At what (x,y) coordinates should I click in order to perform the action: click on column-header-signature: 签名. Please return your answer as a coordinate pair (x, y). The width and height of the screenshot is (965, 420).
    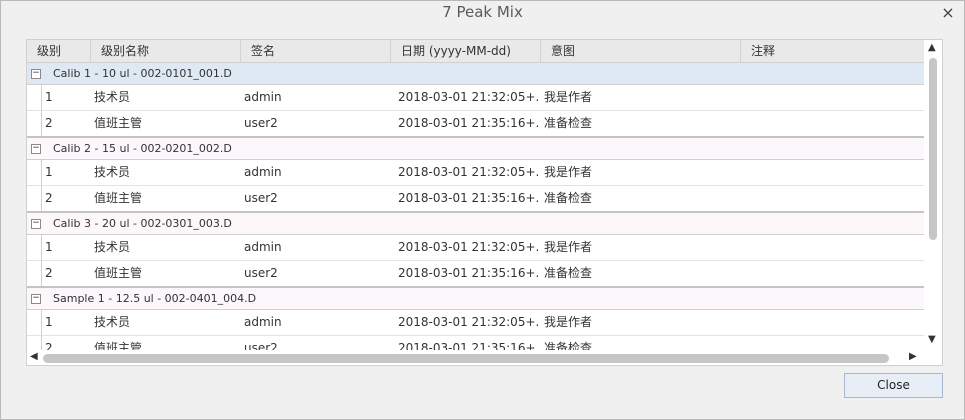
    Looking at the image, I should click on (316, 51).